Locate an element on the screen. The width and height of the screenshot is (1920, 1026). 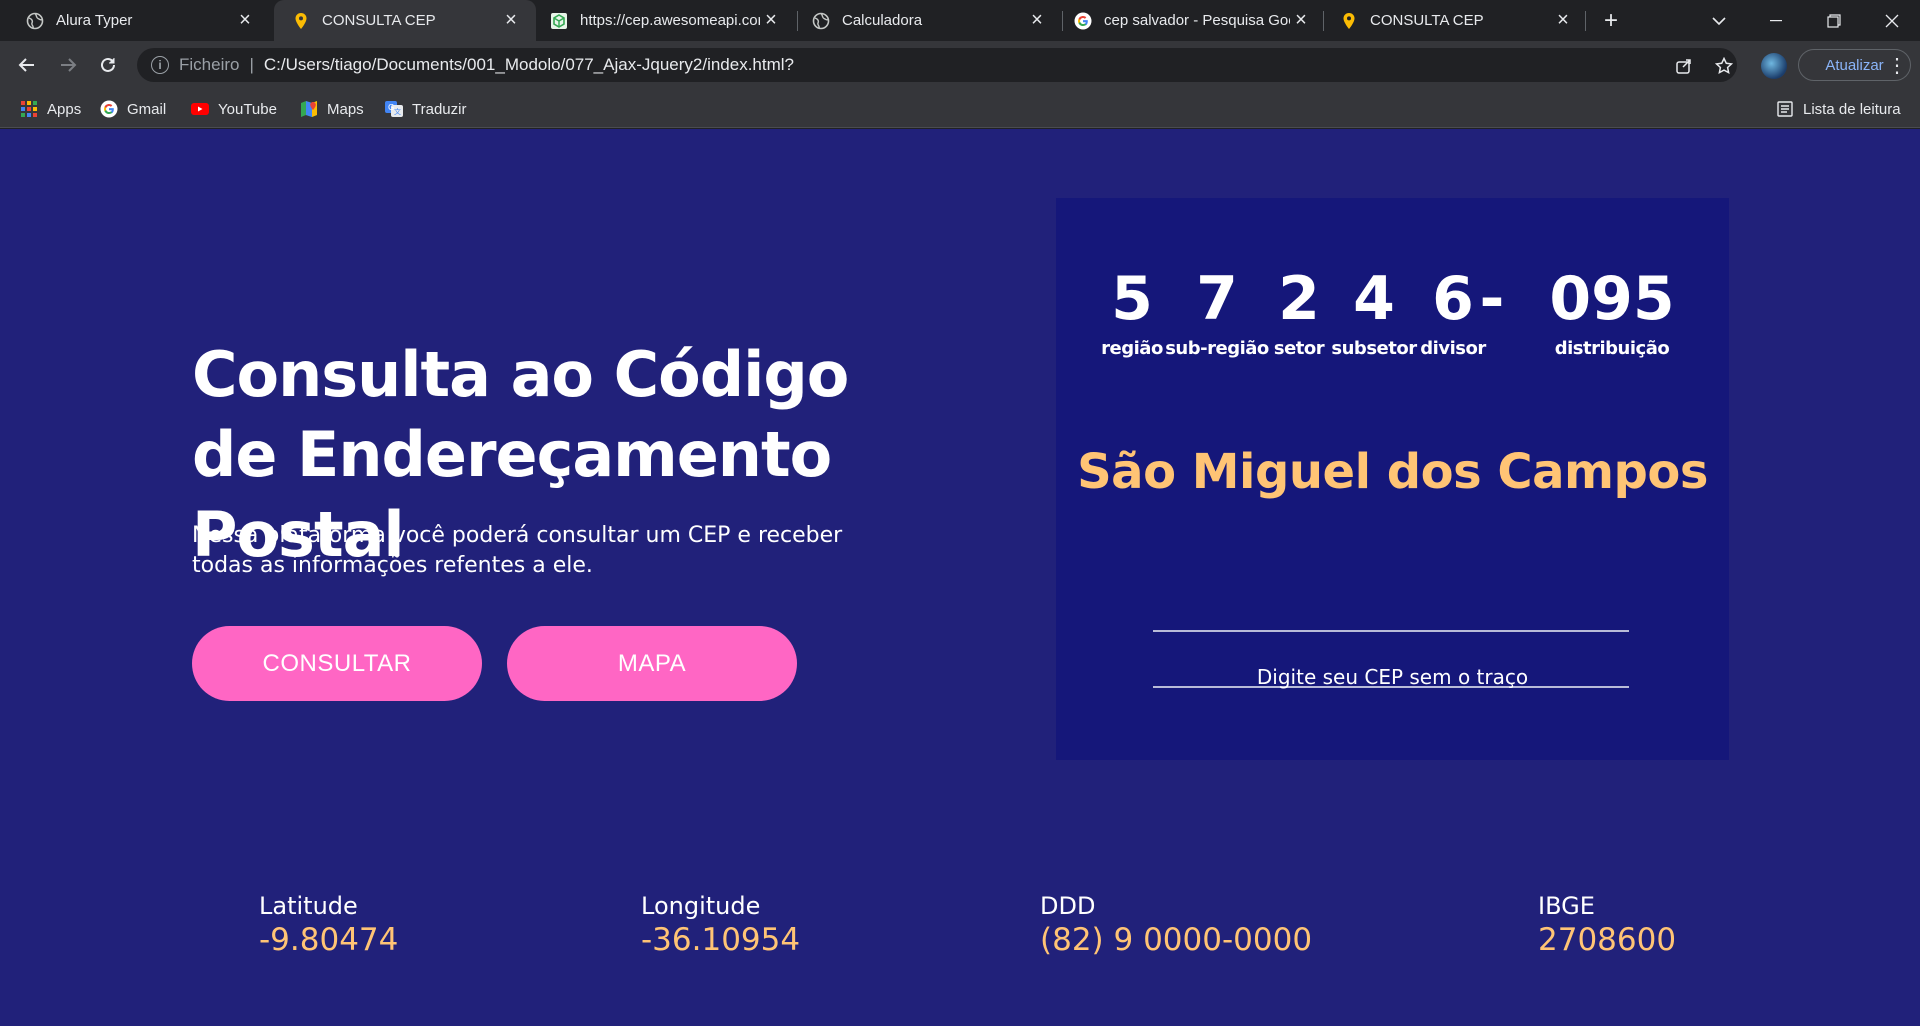
svg-text: 文 is located at coordinates (397, 111).